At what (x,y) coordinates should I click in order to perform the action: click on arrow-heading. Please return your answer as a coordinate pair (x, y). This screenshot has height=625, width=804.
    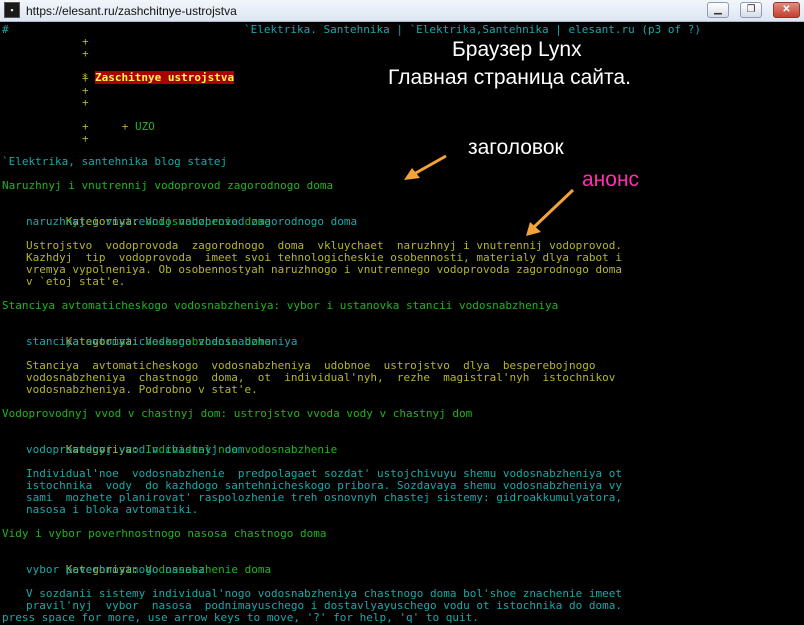
    Looking at the image, I should click on (425, 167).